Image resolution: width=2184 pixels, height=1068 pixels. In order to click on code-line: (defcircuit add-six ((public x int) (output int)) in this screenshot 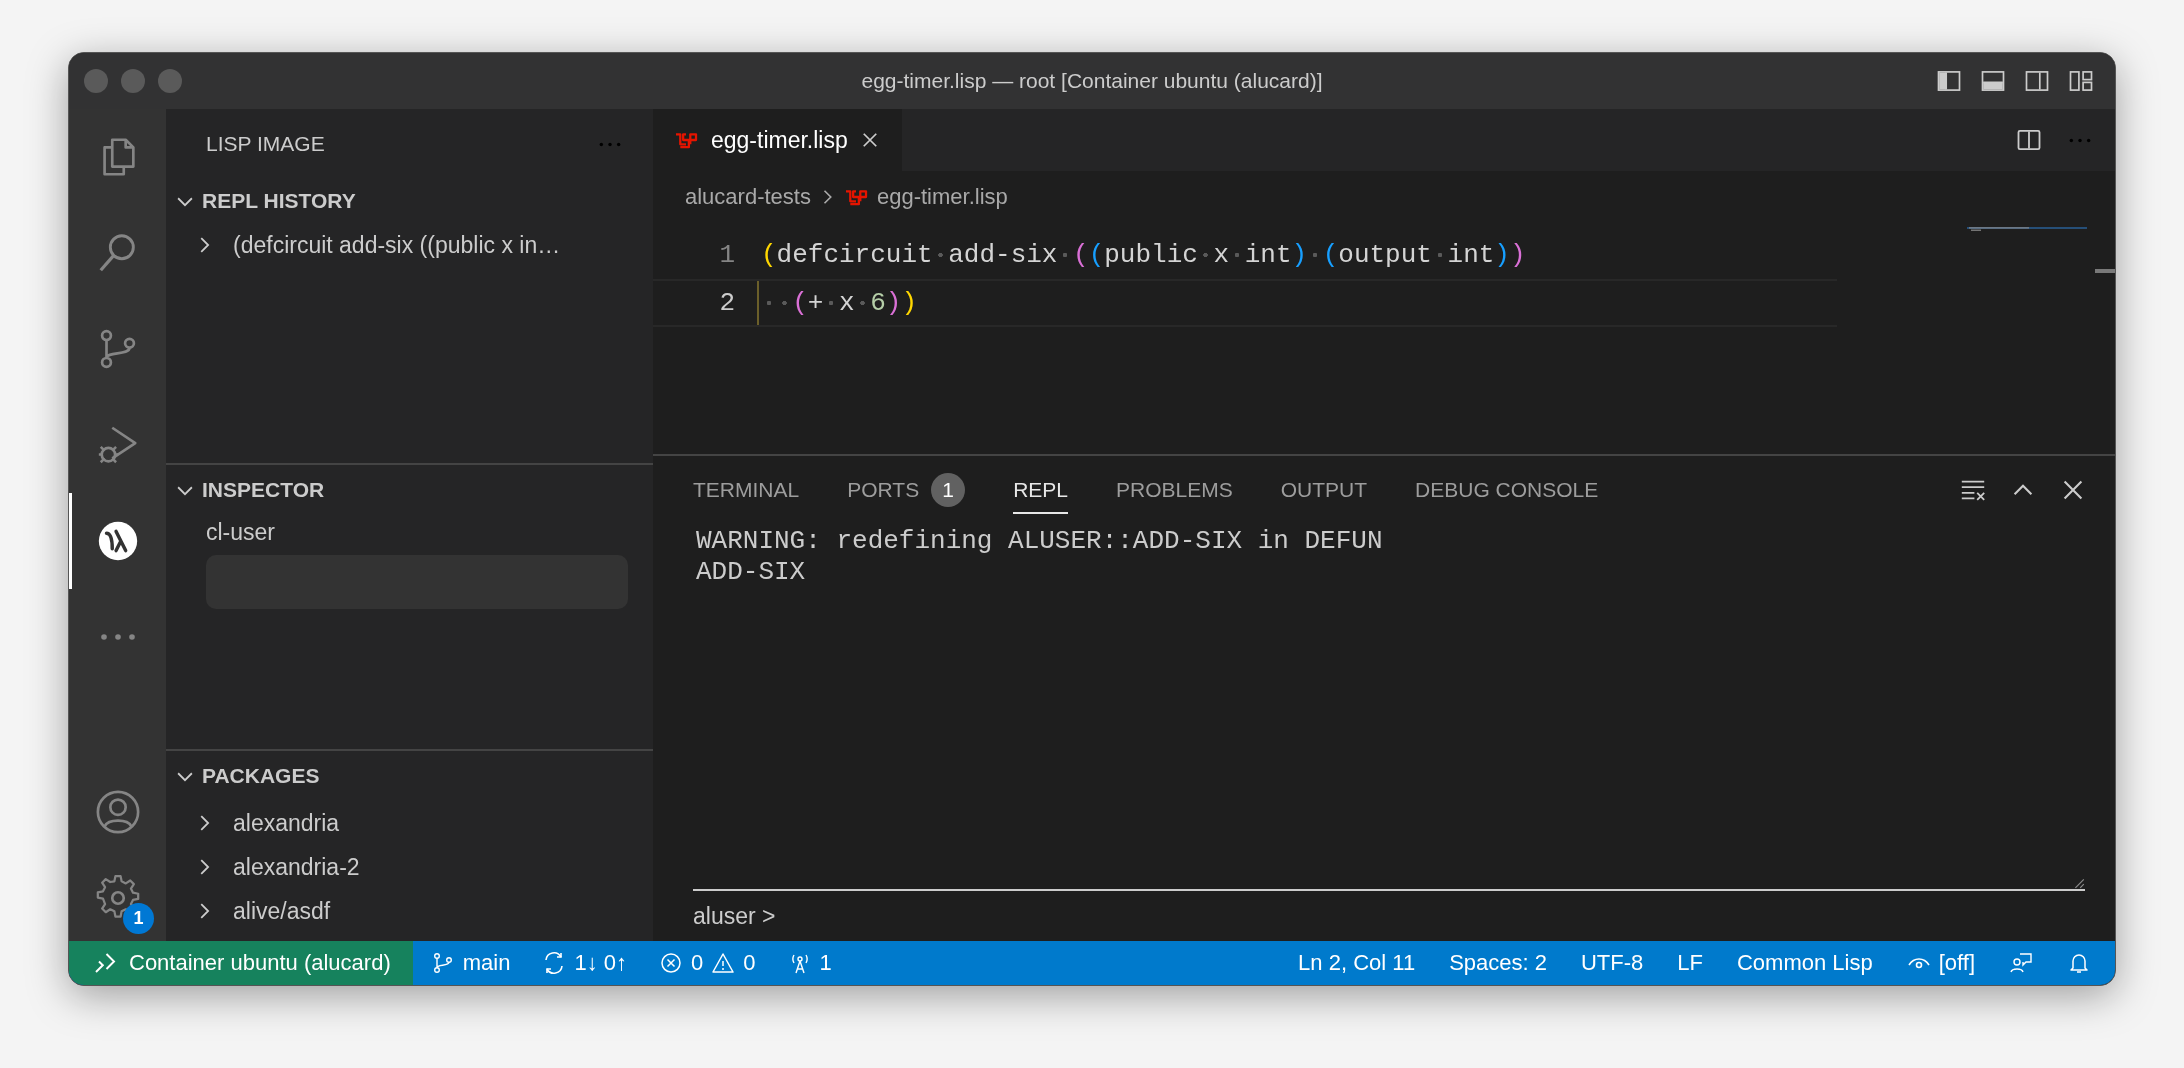, I will do `click(1143, 255)`.